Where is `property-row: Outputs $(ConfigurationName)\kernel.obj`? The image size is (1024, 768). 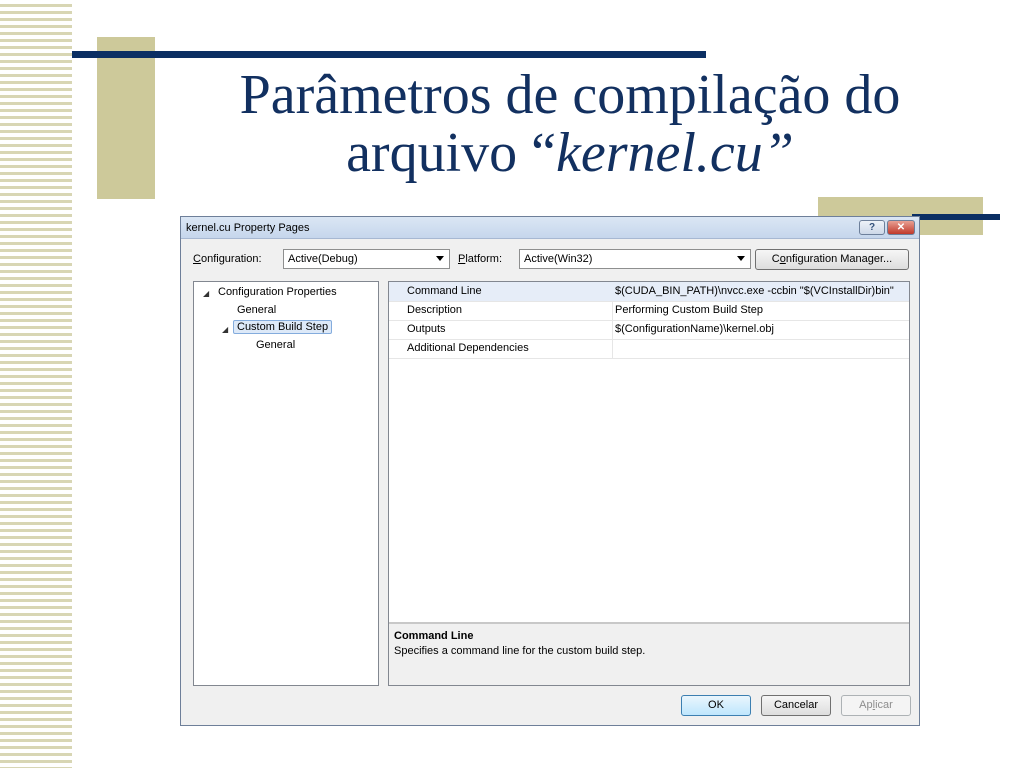
property-row: Outputs $(ConfigurationName)\kernel.obj is located at coordinates (649, 330).